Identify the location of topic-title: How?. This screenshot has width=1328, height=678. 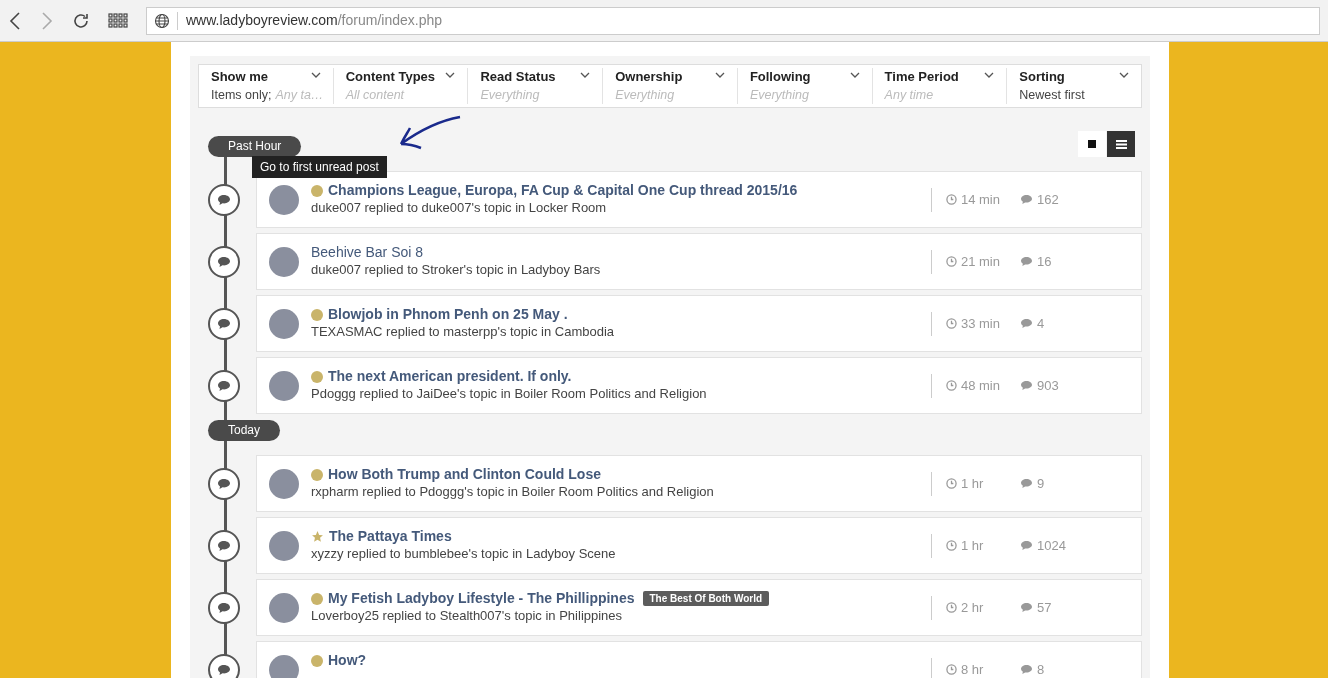
(347, 660).